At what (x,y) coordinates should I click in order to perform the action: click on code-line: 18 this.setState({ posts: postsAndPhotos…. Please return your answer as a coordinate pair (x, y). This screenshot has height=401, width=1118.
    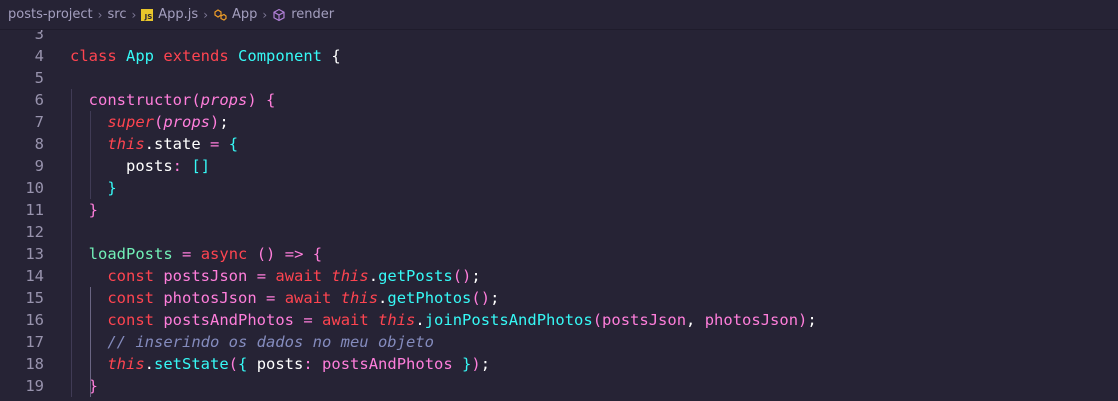
    Looking at the image, I should click on (408, 364).